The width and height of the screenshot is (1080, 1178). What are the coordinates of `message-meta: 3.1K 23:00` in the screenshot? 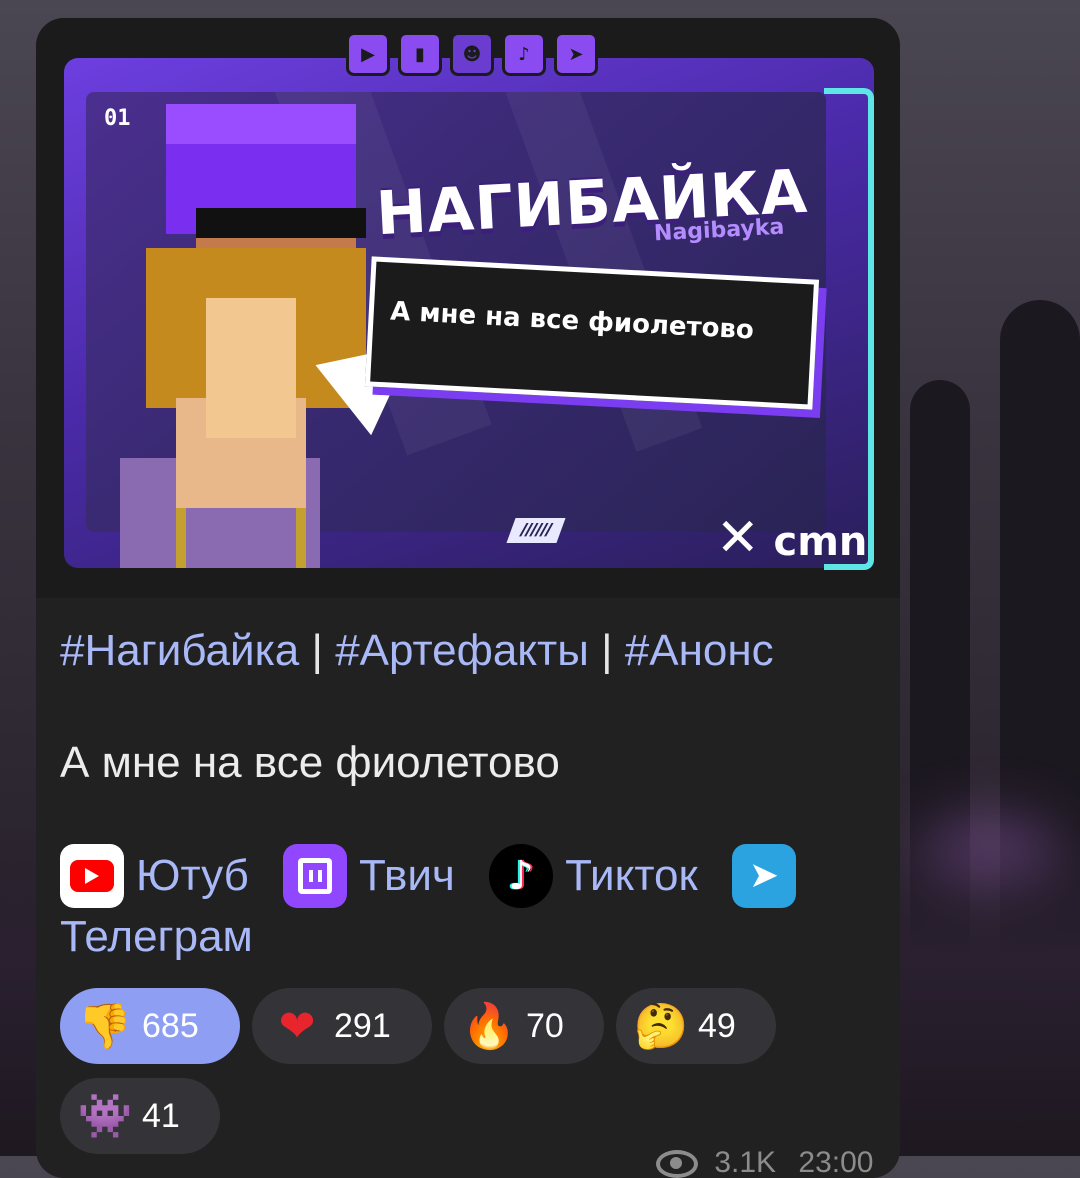 It's located at (764, 1162).